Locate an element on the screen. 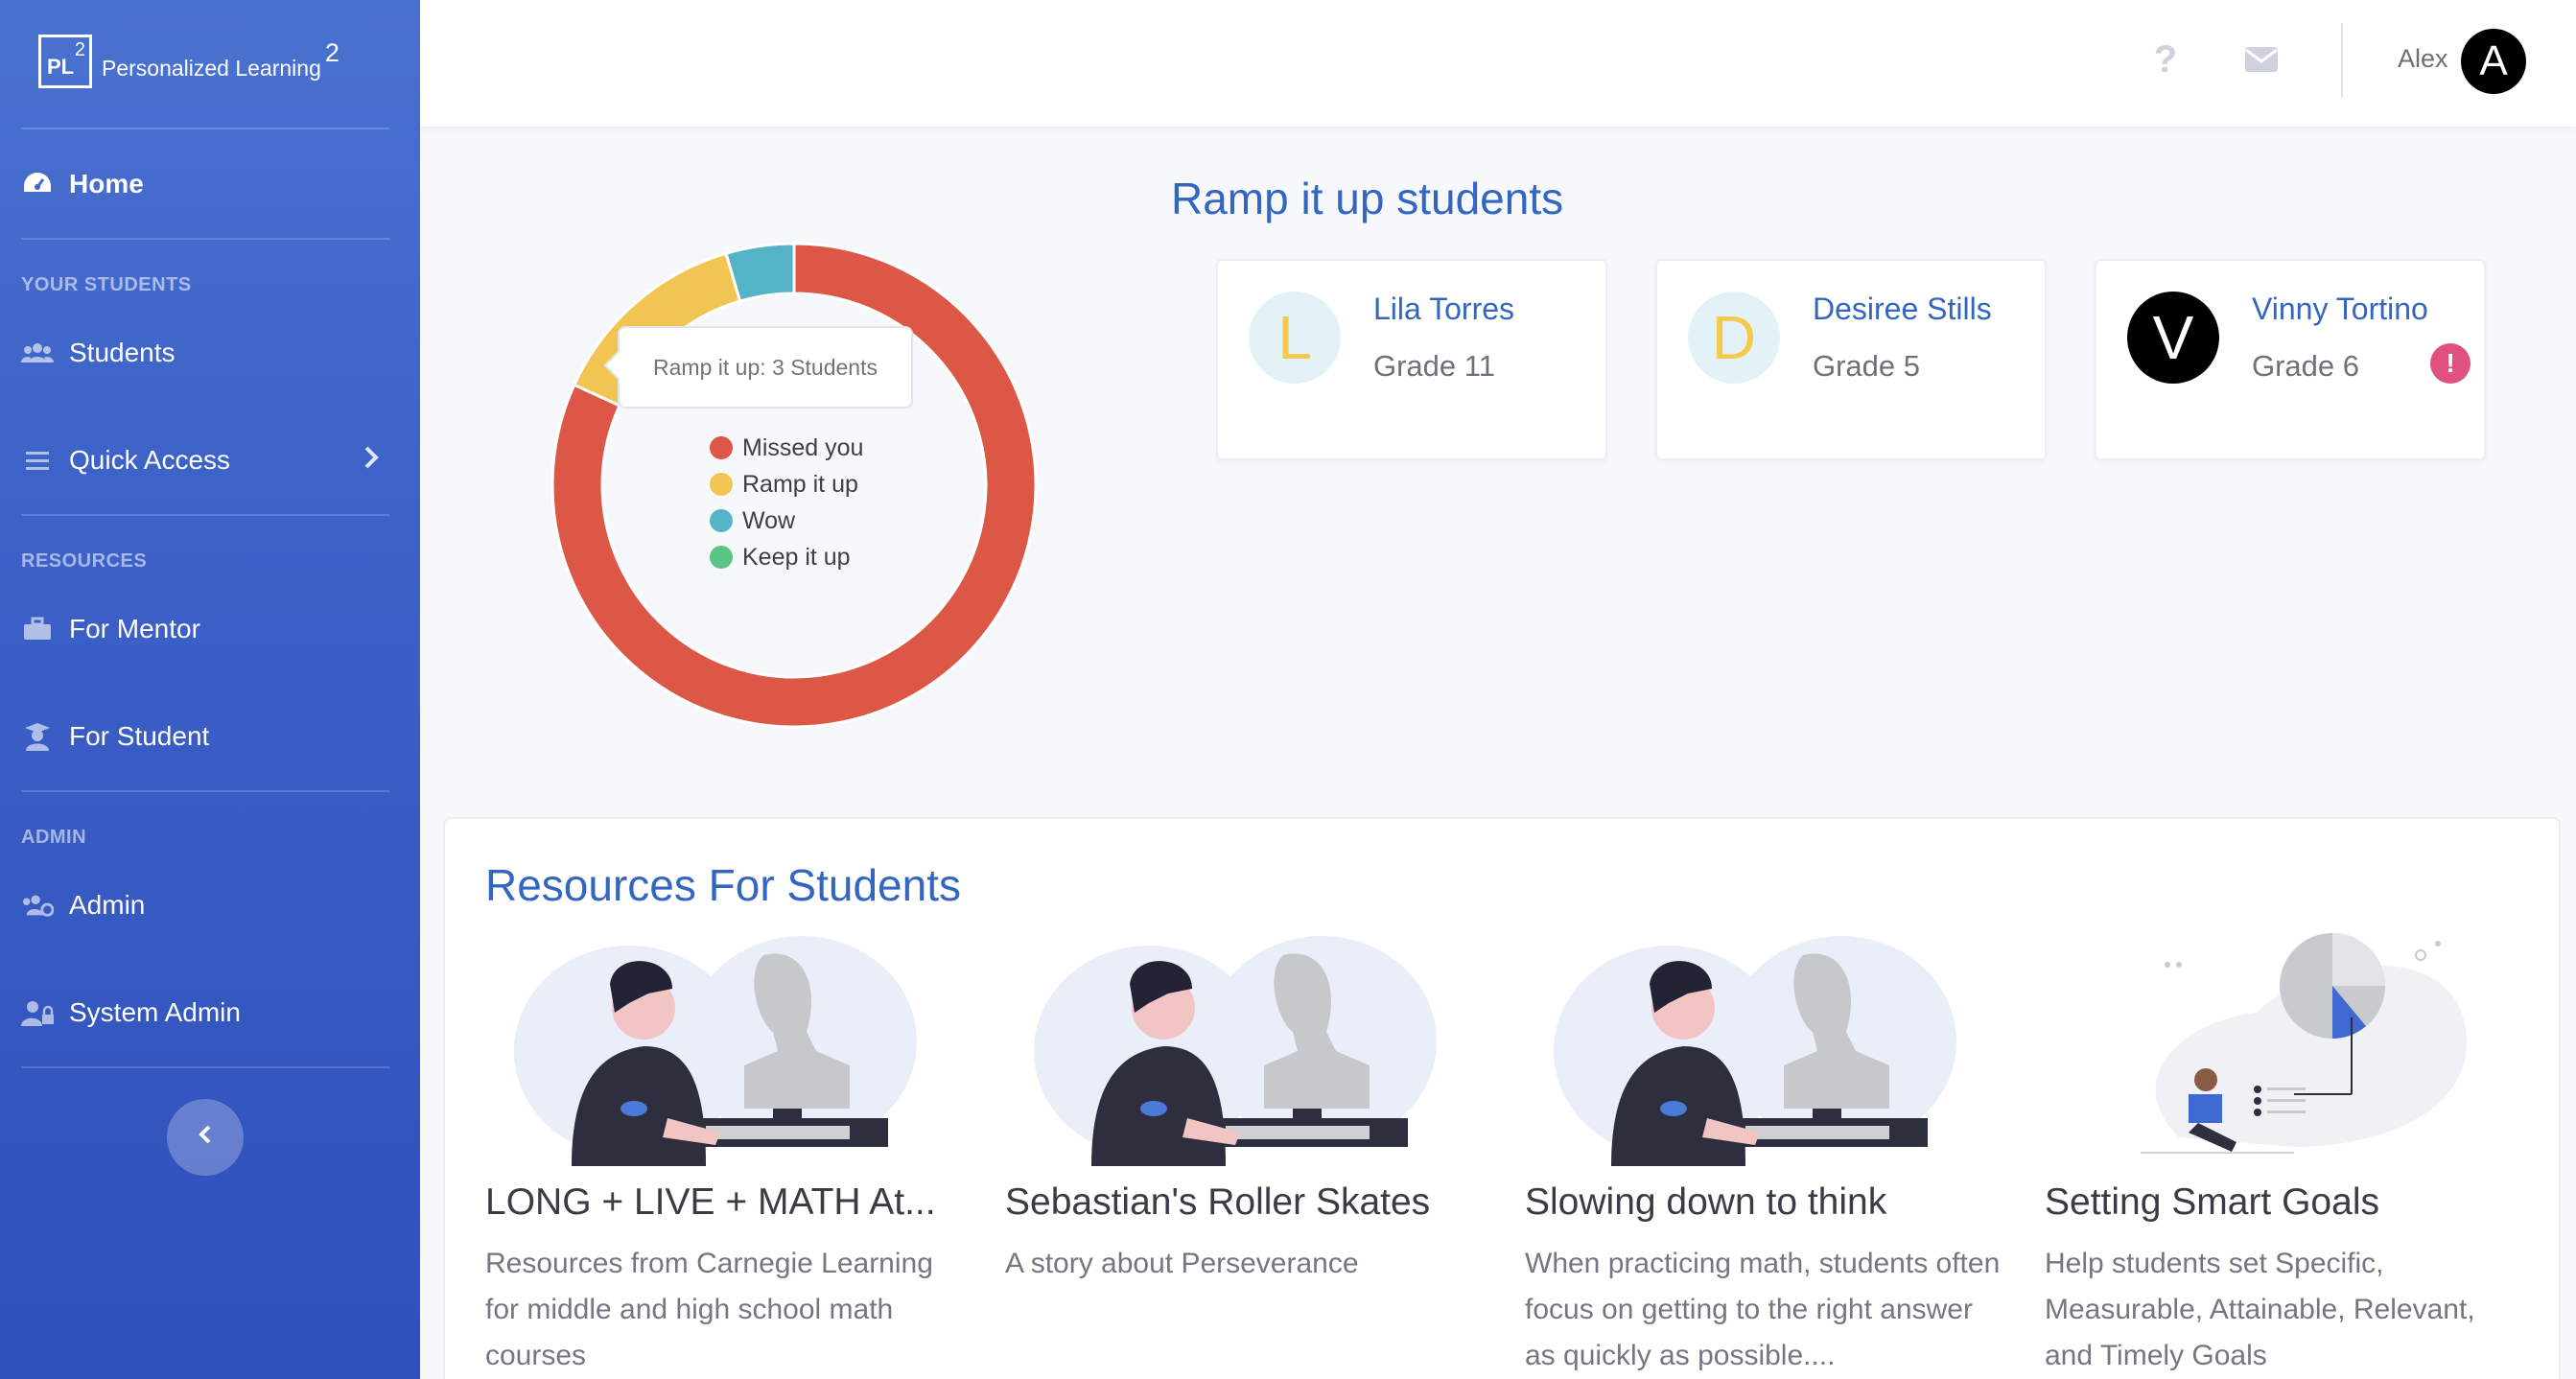 The width and height of the screenshot is (2576, 1379). user-lock-icon is located at coordinates (37, 1013).